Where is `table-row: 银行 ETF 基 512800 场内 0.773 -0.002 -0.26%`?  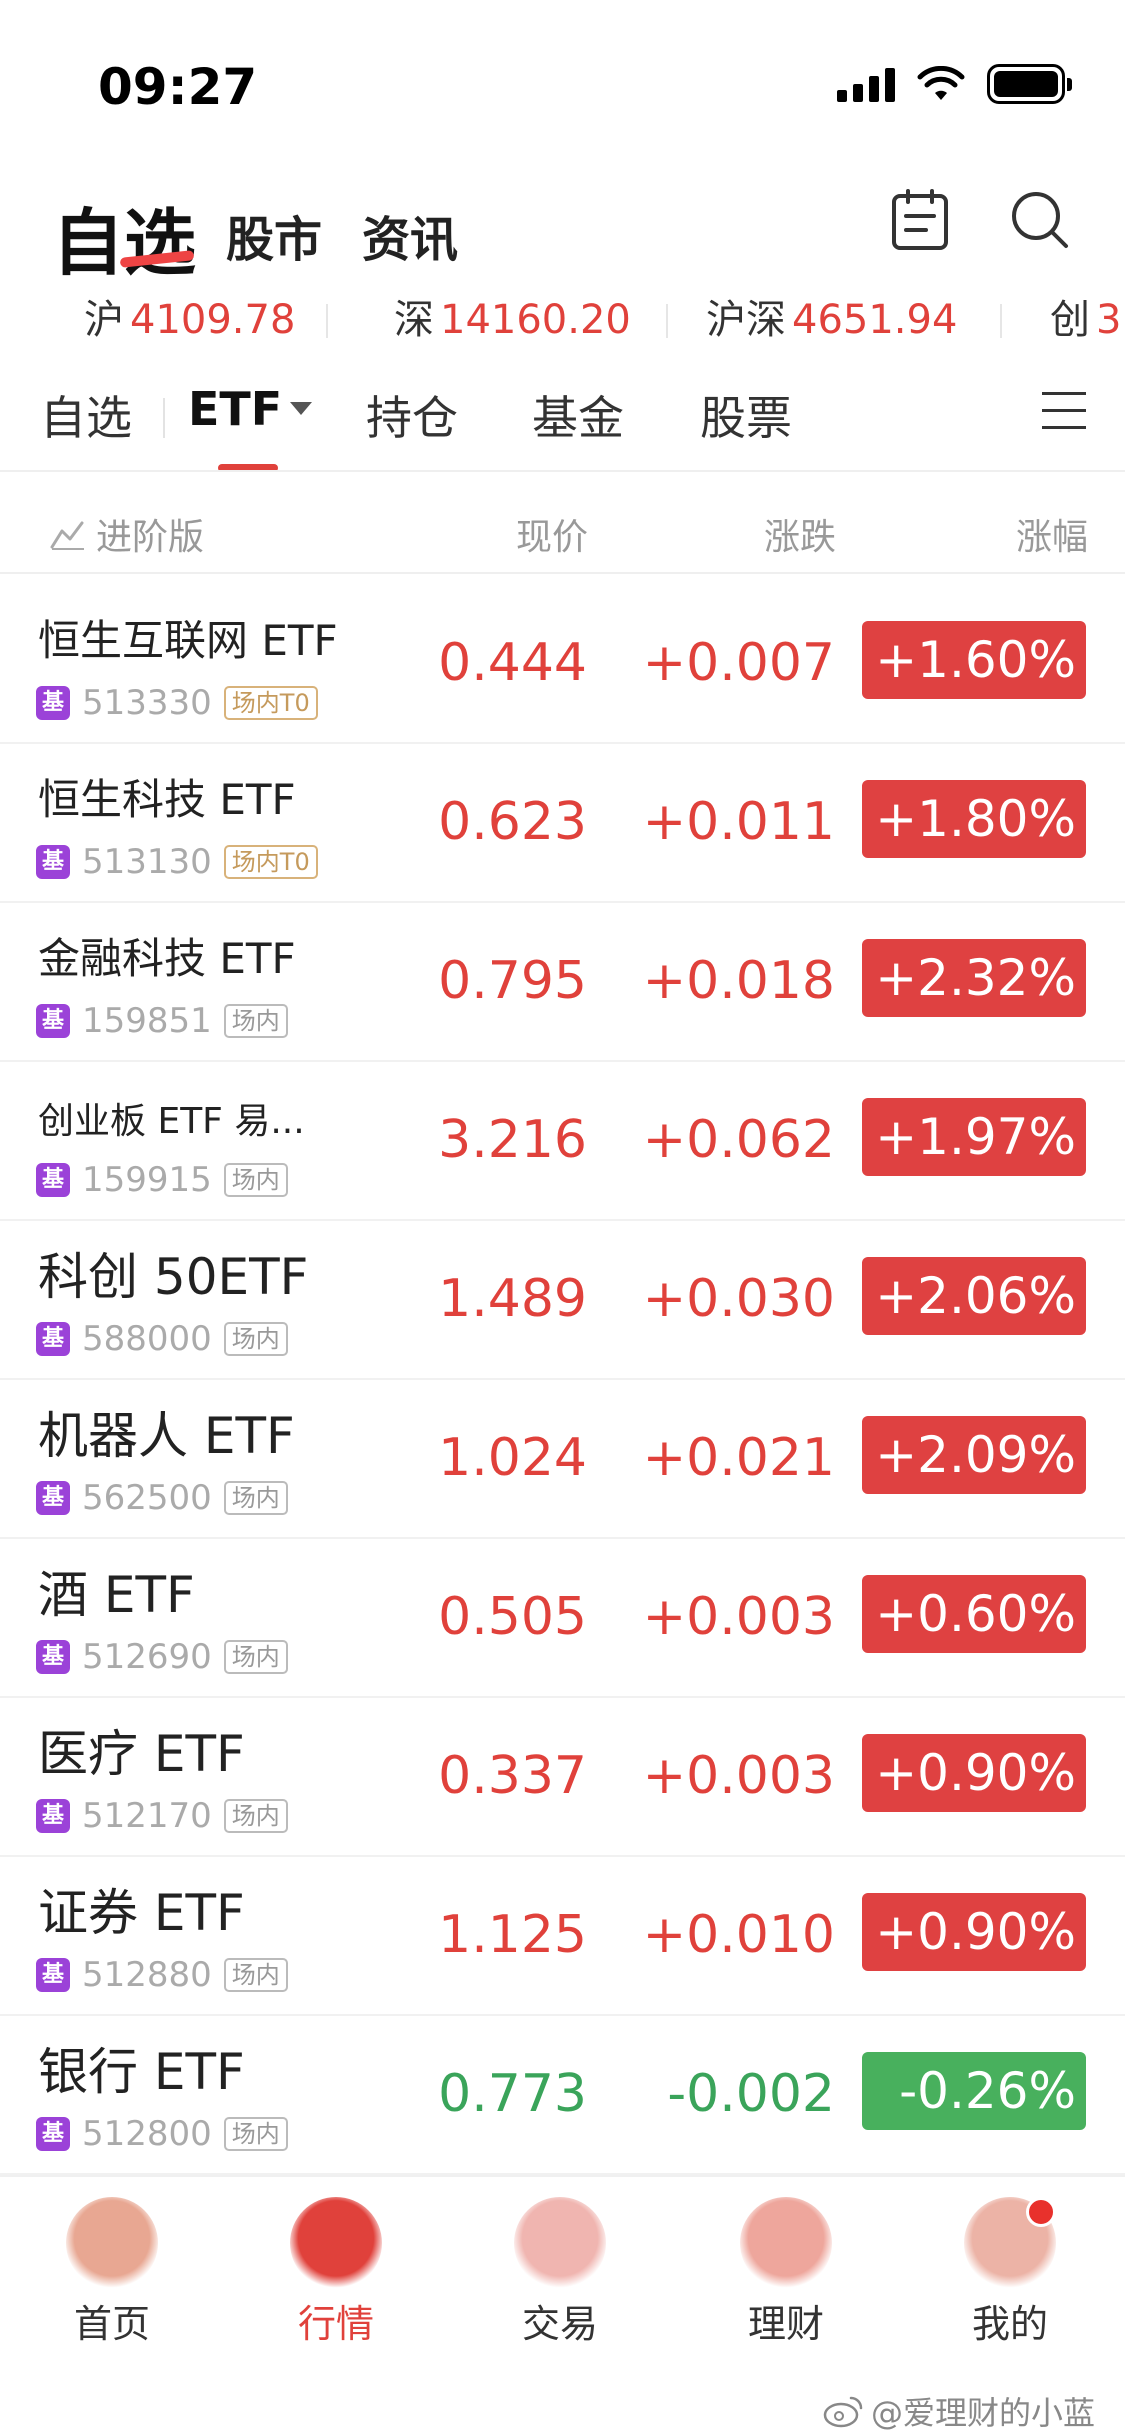 table-row: 银行 ETF 基 512800 场内 0.773 -0.002 -0.26% is located at coordinates (562, 2095).